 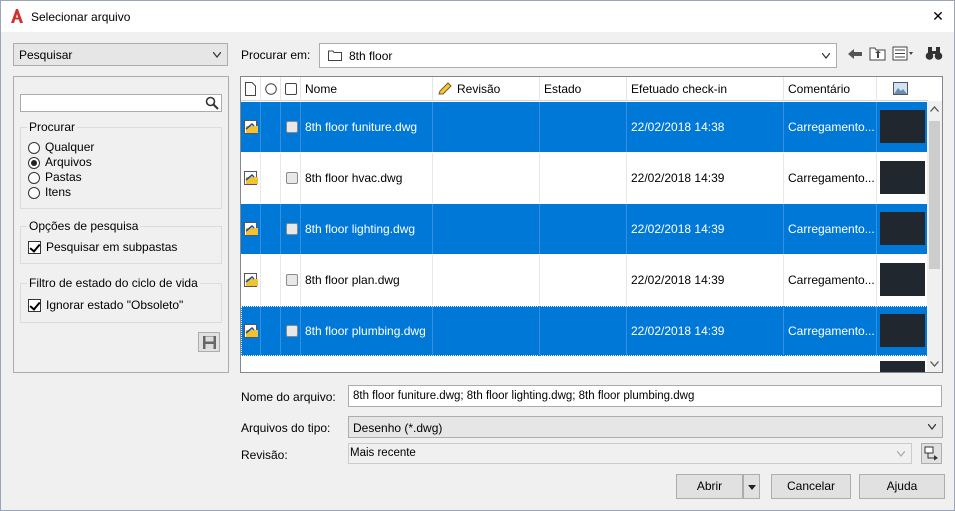 What do you see at coordinates (903, 53) in the screenshot?
I see `views-menu-icon` at bounding box center [903, 53].